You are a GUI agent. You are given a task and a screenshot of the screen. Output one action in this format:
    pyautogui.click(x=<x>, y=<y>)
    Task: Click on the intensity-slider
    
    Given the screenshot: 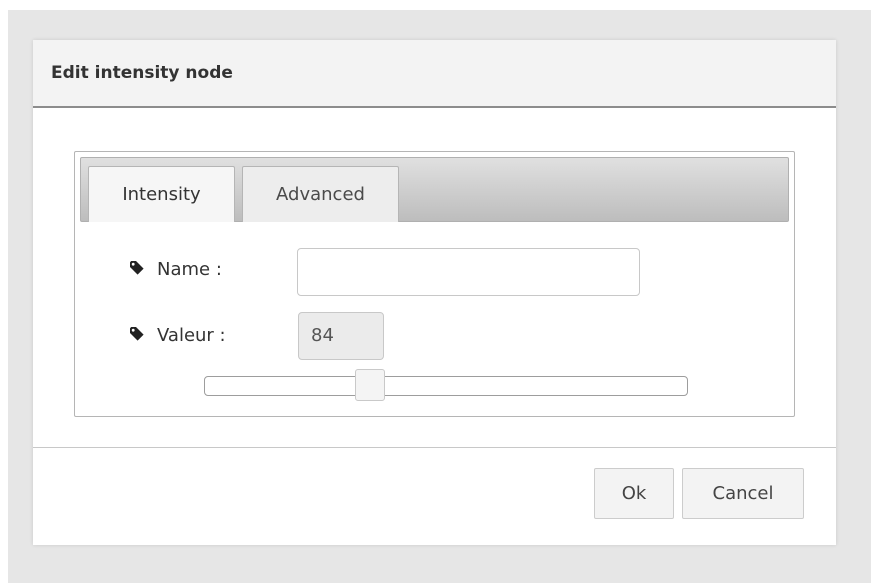 What is the action you would take?
    pyautogui.click(x=446, y=385)
    